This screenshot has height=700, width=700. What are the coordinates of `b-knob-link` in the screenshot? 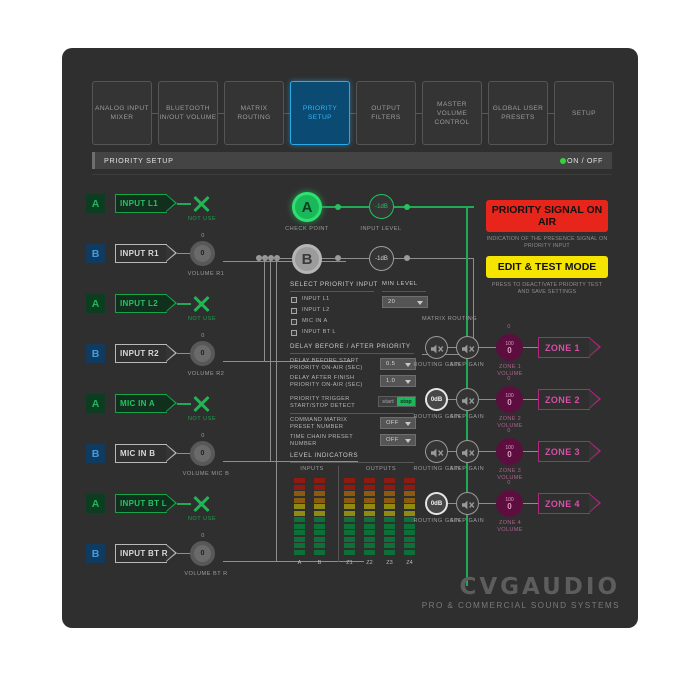 It's located at (246, 461).